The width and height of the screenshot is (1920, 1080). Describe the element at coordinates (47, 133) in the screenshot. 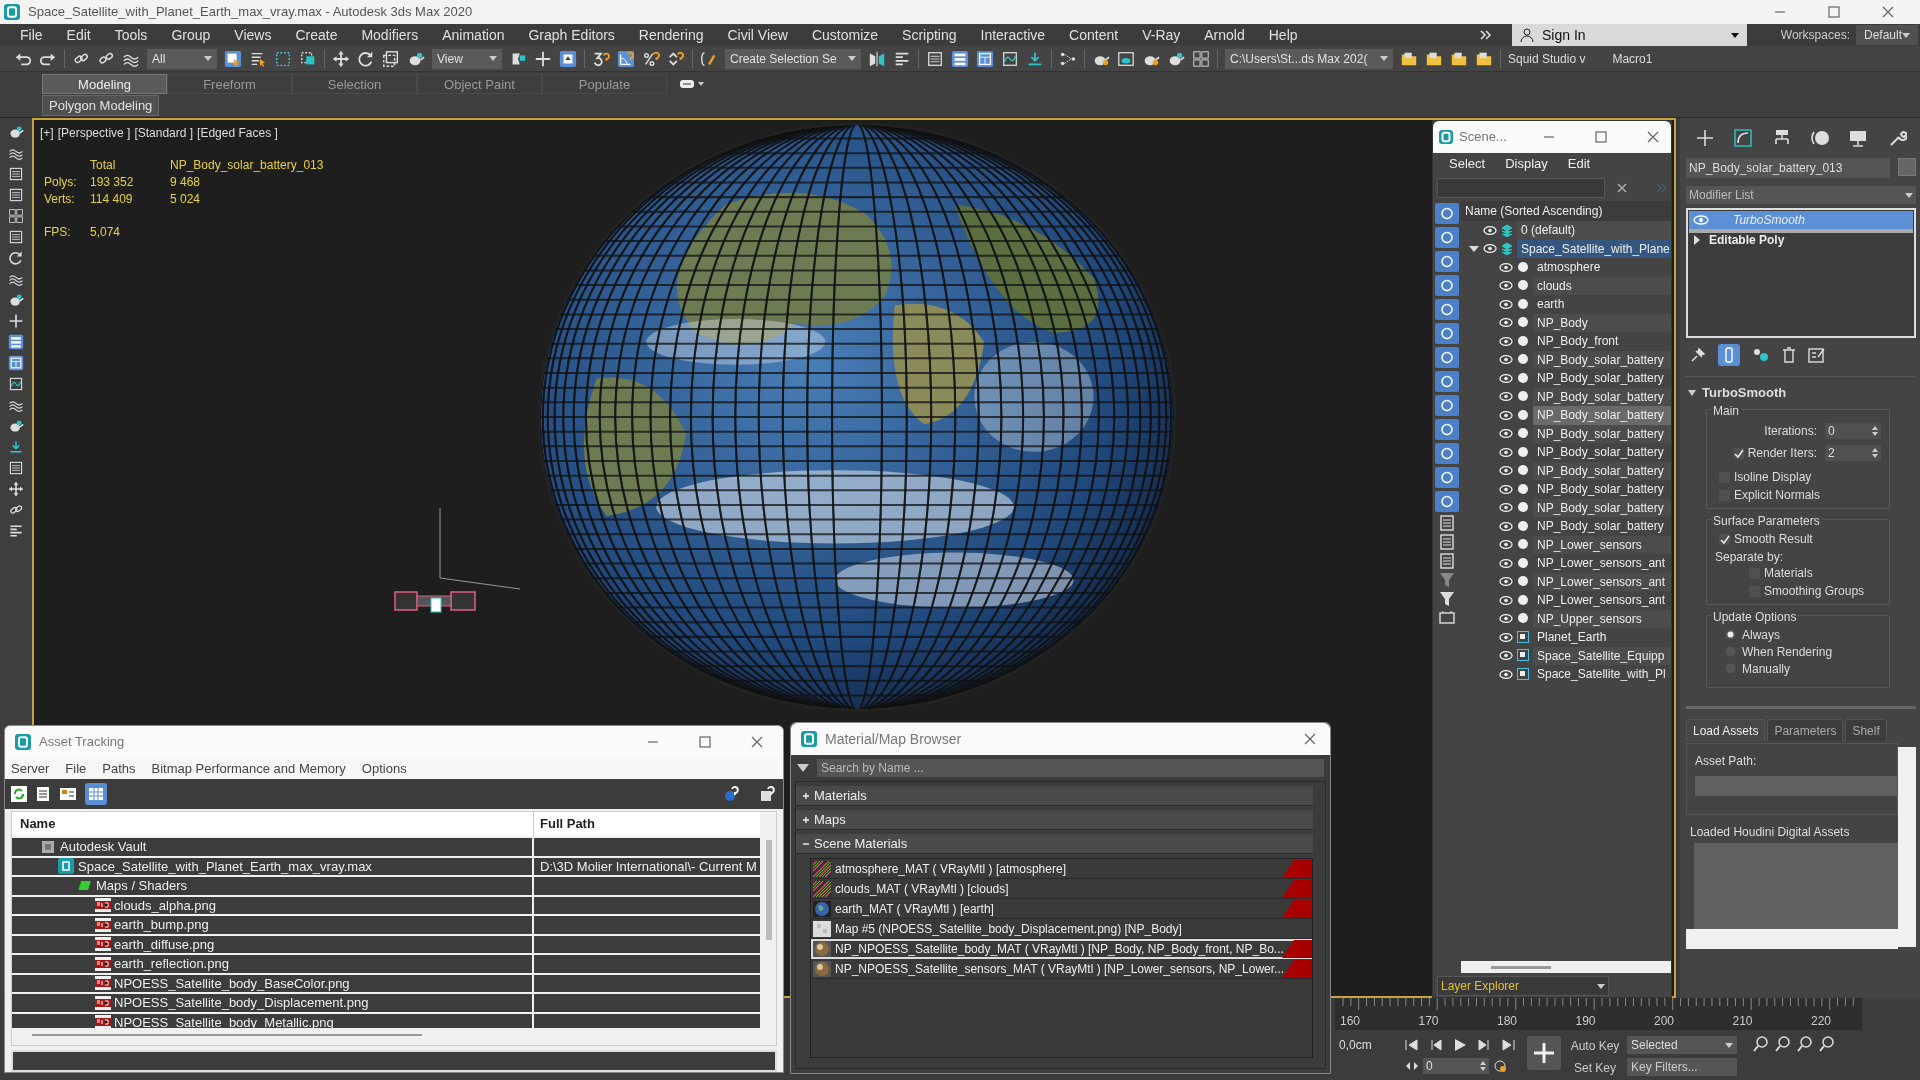

I see `viewport-label: [+]` at that location.